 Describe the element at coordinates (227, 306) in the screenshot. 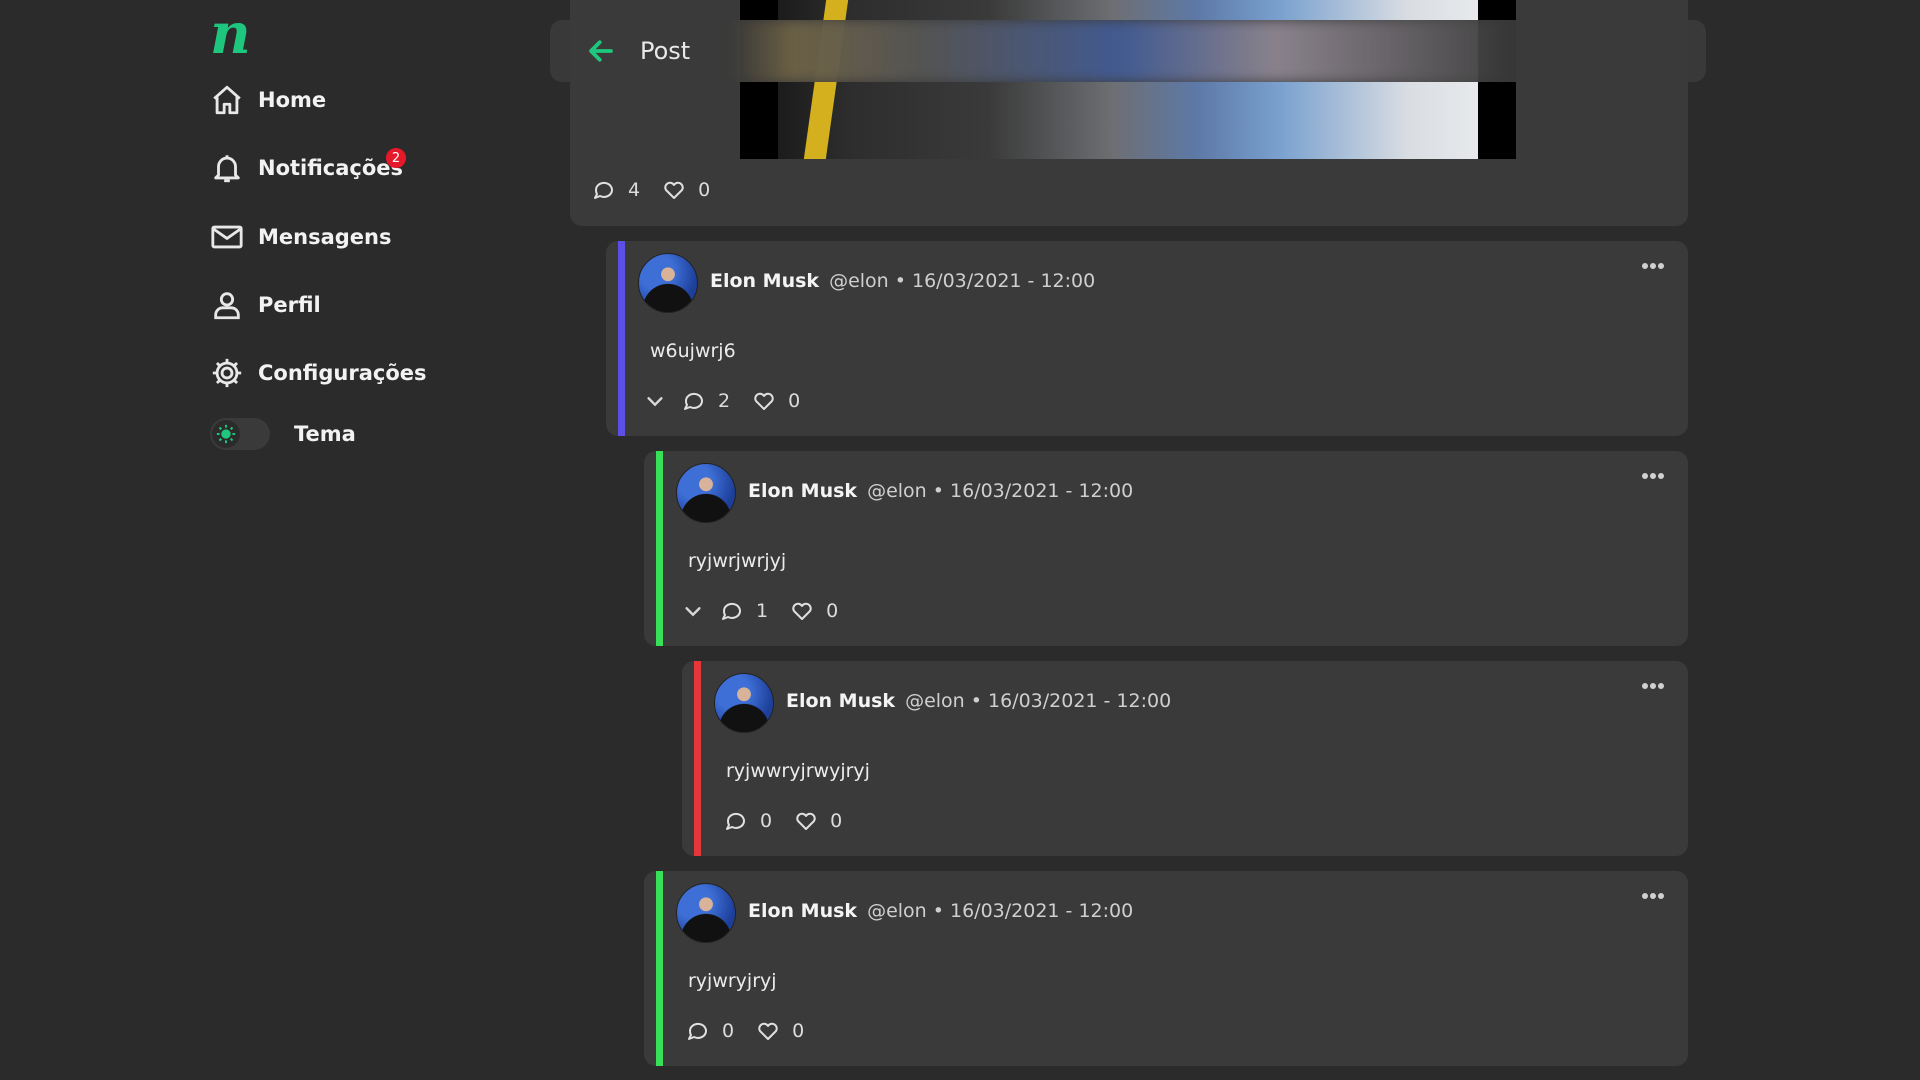

I see `user-icon` at that location.